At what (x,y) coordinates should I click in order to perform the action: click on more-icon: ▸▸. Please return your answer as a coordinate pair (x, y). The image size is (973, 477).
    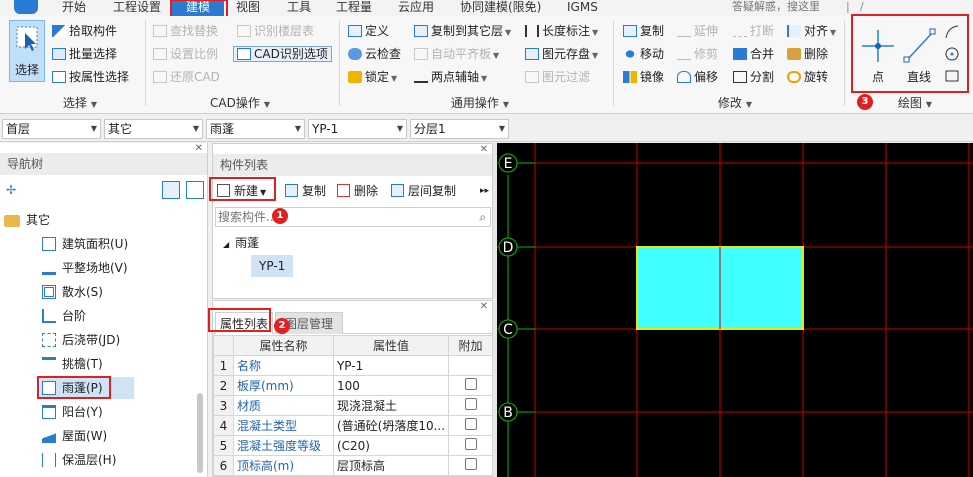
    Looking at the image, I should click on (484, 191).